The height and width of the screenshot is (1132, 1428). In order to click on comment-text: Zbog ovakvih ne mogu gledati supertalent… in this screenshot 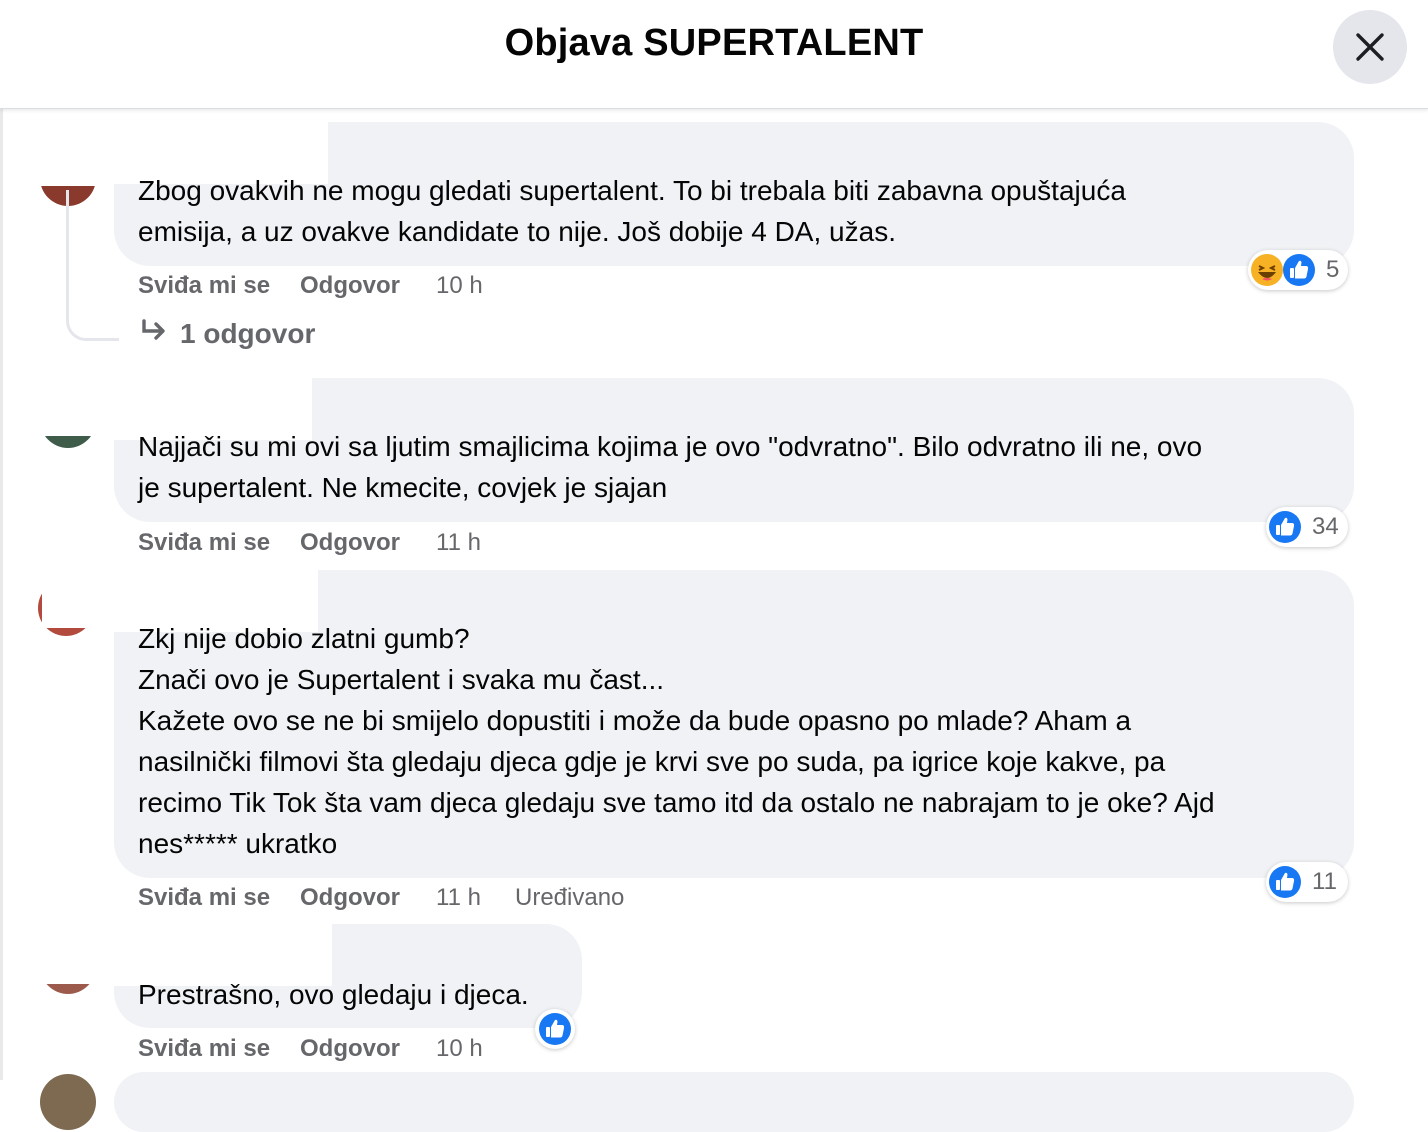, I will do `click(632, 211)`.